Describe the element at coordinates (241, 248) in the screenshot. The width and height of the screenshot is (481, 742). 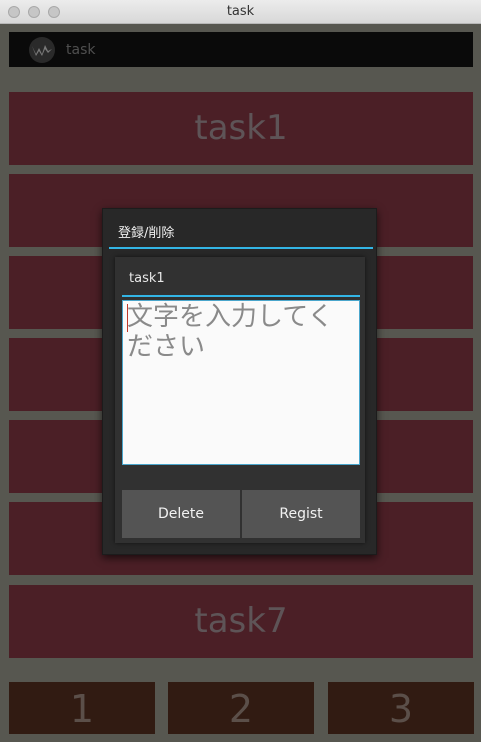
I see `dialog-title-divider` at that location.